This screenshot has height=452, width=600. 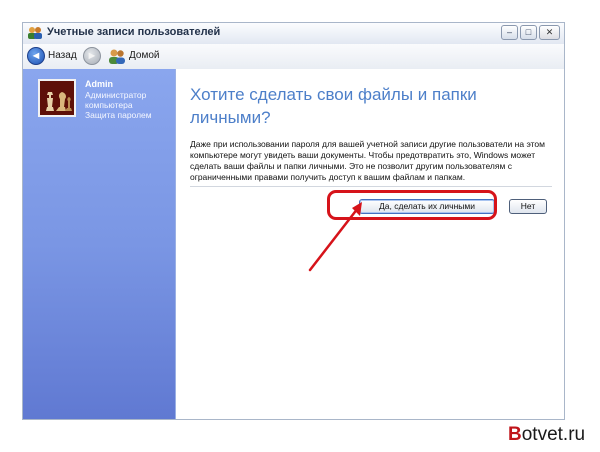 I want to click on red-arrow-icon, so click(x=335, y=237).